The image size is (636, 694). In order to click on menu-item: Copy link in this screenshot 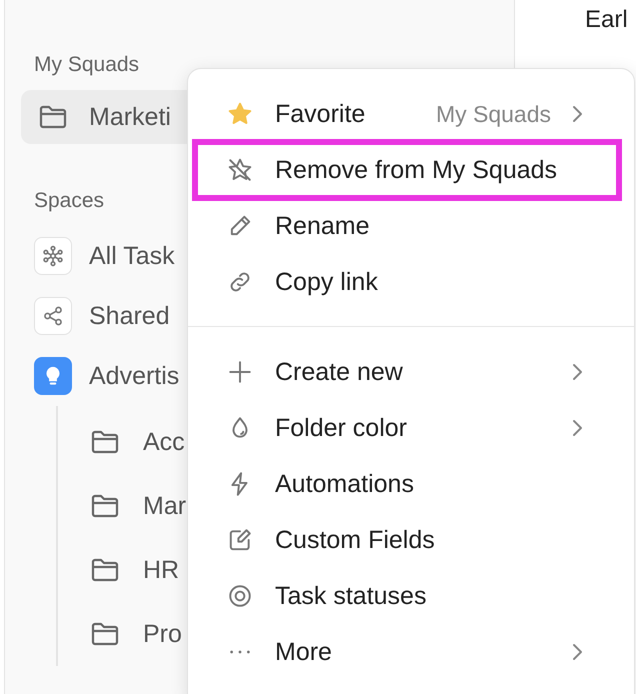, I will do `click(407, 282)`.